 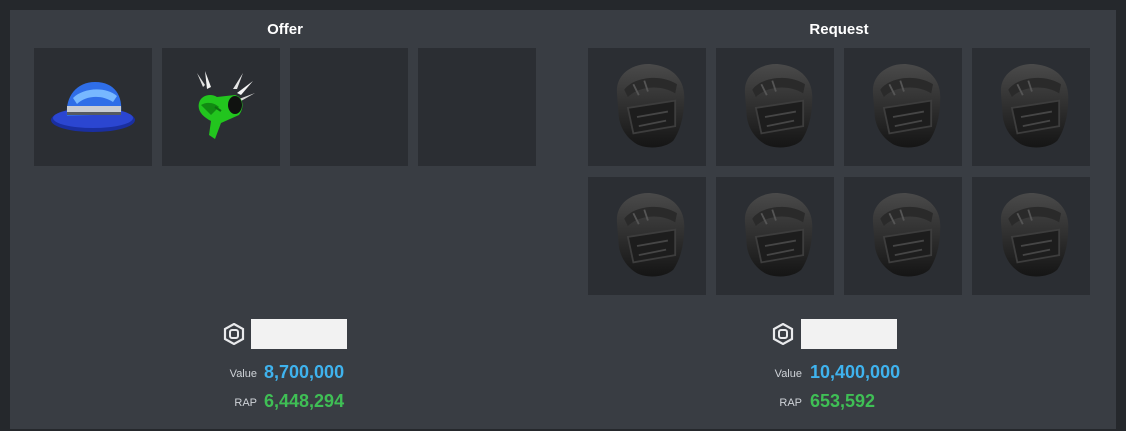 I want to click on request-robux-row, so click(x=839, y=334).